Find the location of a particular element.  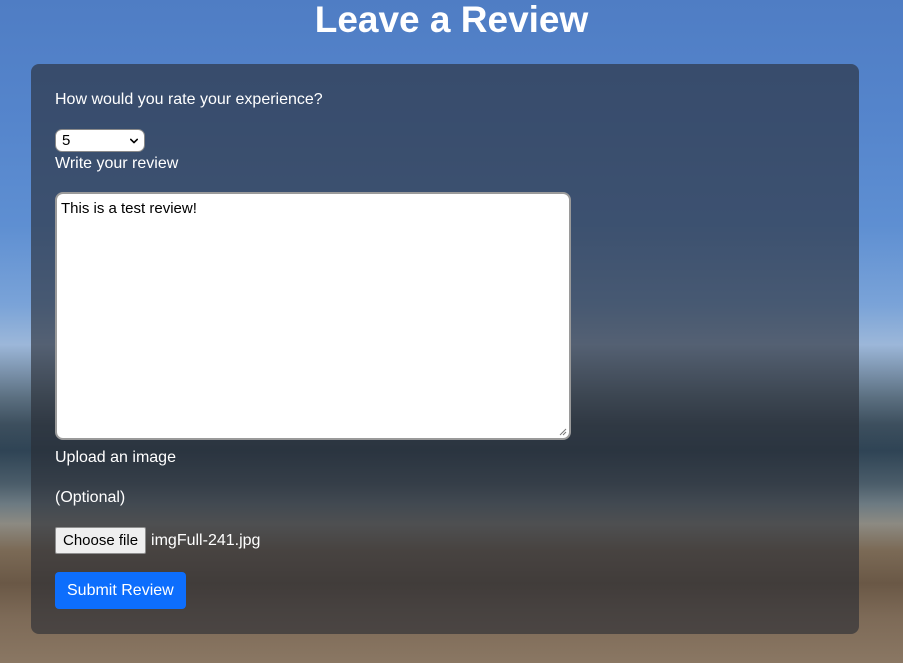

optional-label: (Optional) is located at coordinates (90, 497).